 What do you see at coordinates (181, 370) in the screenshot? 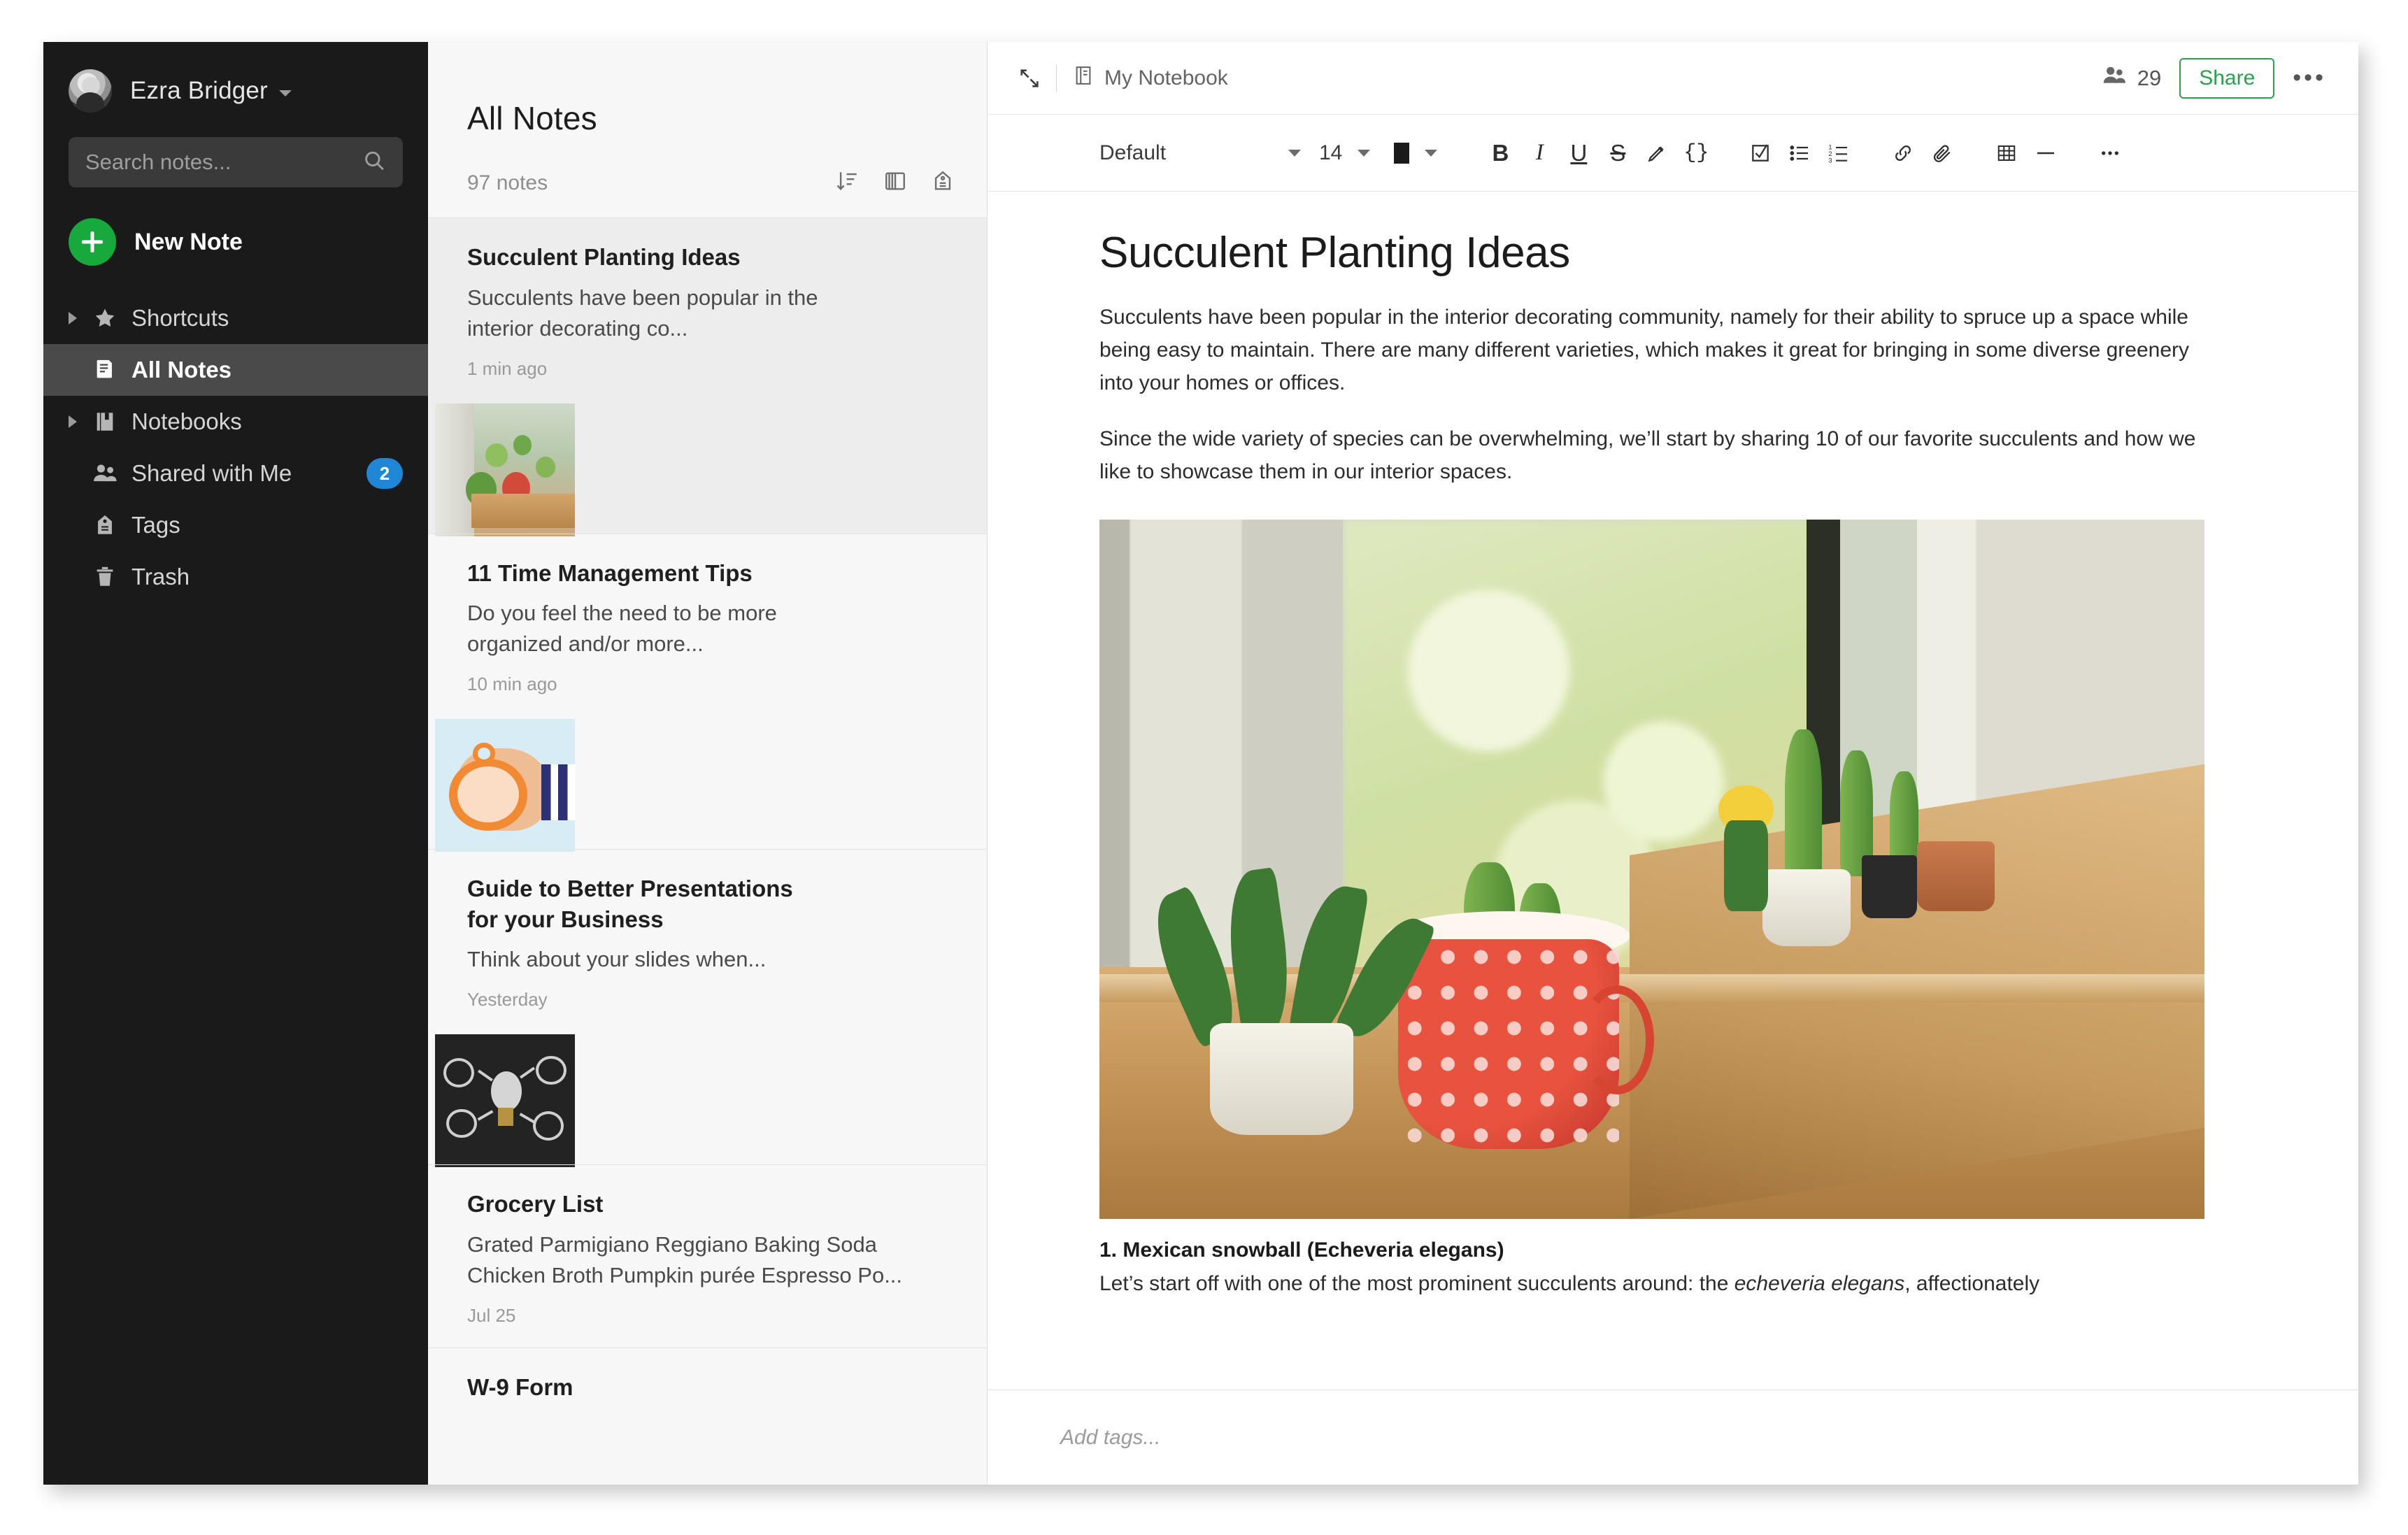
I see `sidebar-item-label: All Notes` at bounding box center [181, 370].